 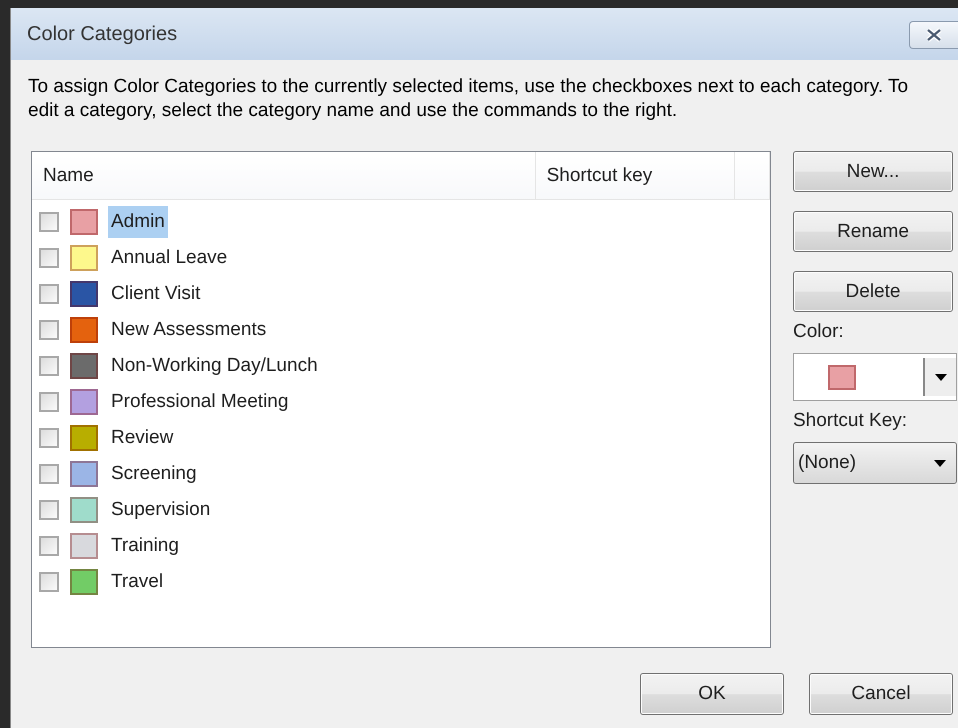 What do you see at coordinates (636, 175) in the screenshot?
I see `column-header: Shortcut key` at bounding box center [636, 175].